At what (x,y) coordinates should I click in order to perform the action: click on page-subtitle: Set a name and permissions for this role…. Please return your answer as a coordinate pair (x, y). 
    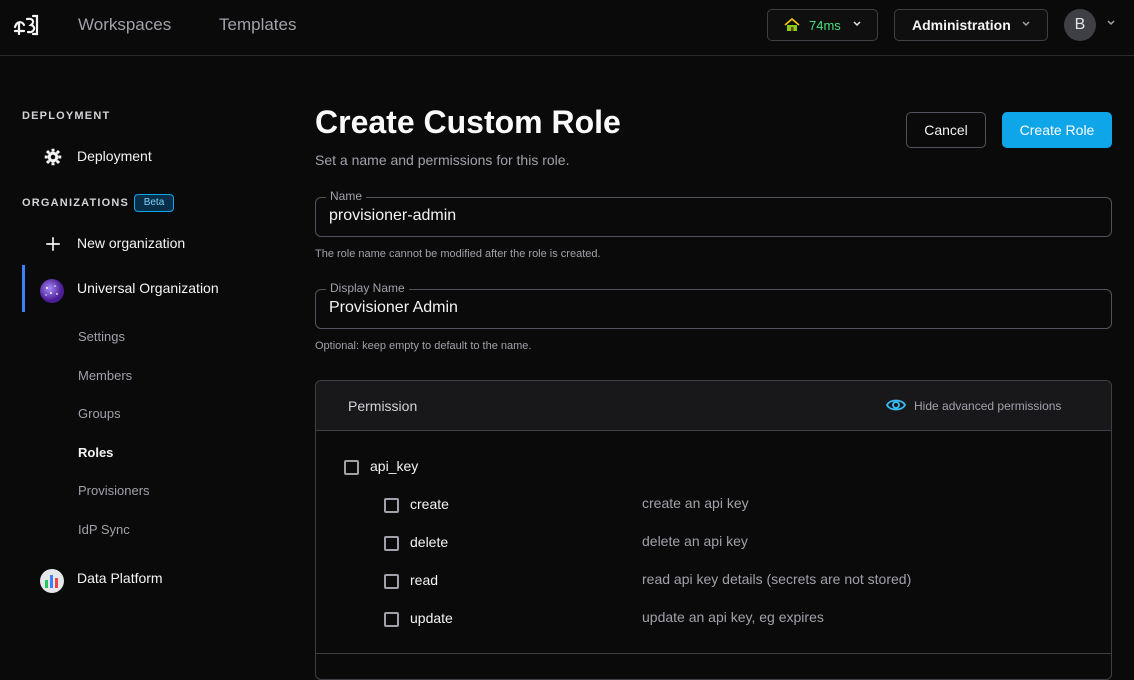
    Looking at the image, I should click on (442, 160).